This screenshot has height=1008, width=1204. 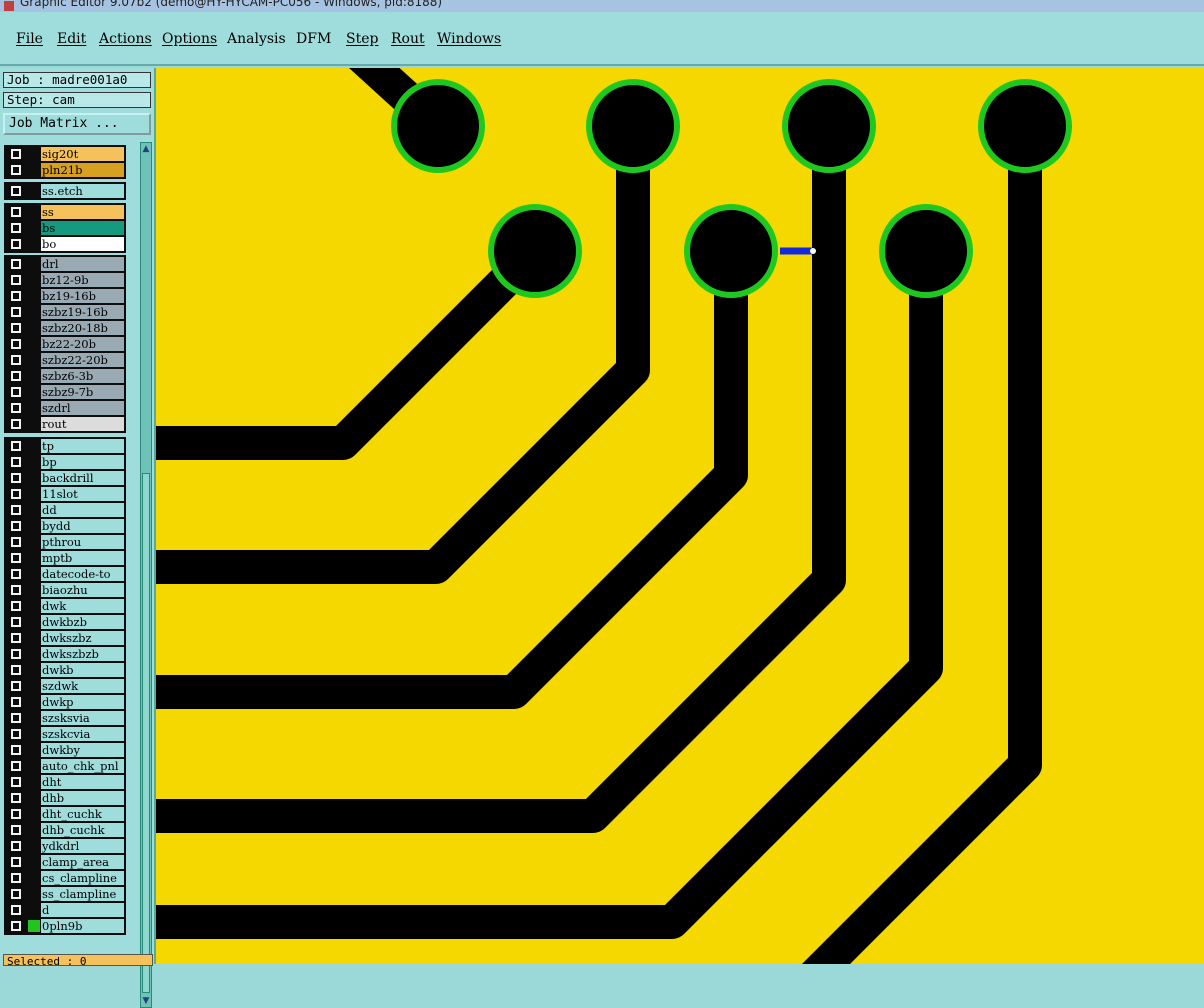 I want to click on layer-name: clamp_area, so click(x=82, y=862).